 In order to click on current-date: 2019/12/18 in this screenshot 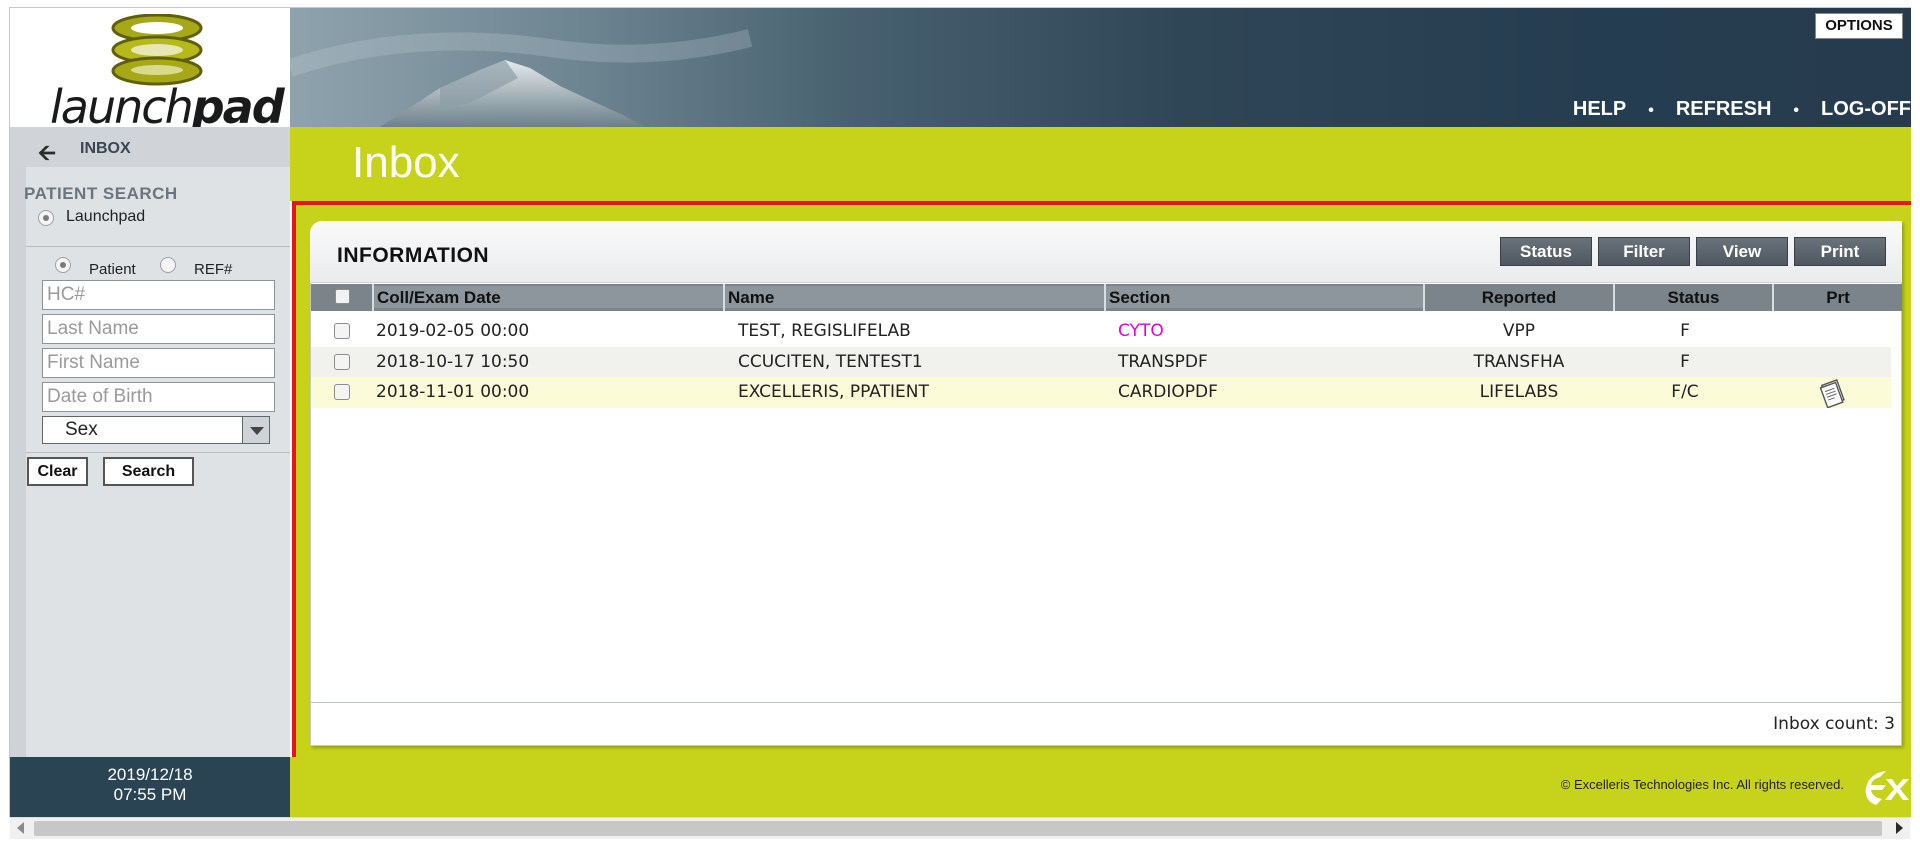, I will do `click(150, 774)`.